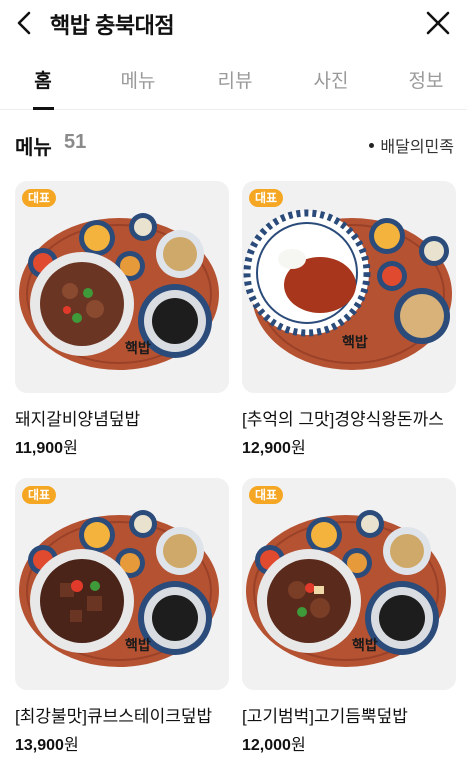 Image resolution: width=467 pixels, height=760 pixels. I want to click on menu-name: [고기범벅]고기듬뿍덮밥, so click(325, 716).